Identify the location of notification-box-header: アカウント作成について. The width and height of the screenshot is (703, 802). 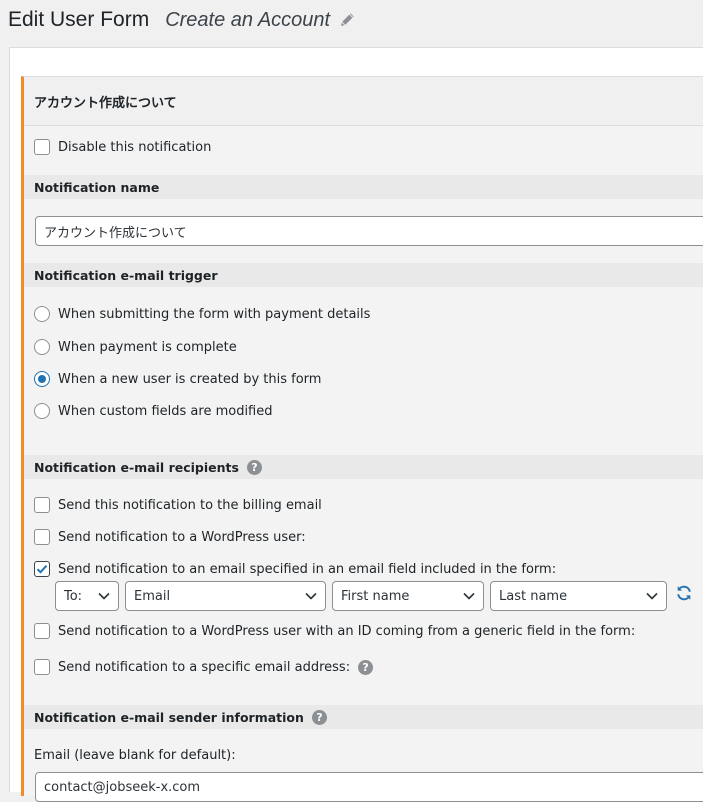
(363, 101).